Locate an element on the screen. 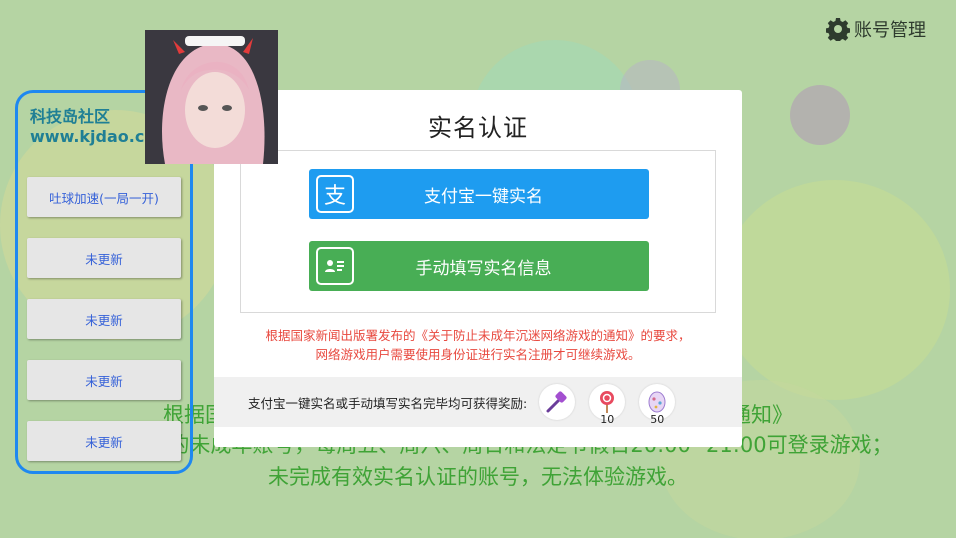  notice-line1: 根据国家新闻出版署发布的《关于防止未成年沉迷网络游戏的通知》的要求， is located at coordinates (478, 335).